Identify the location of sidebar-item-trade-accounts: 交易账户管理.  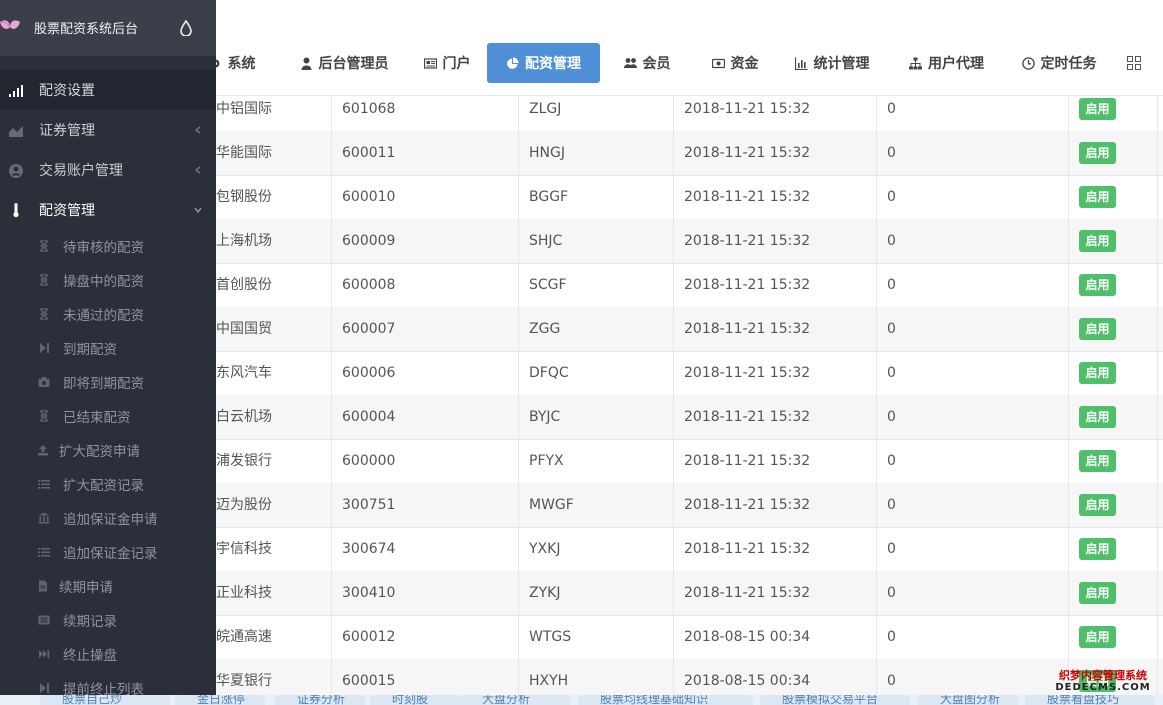
(108, 170).